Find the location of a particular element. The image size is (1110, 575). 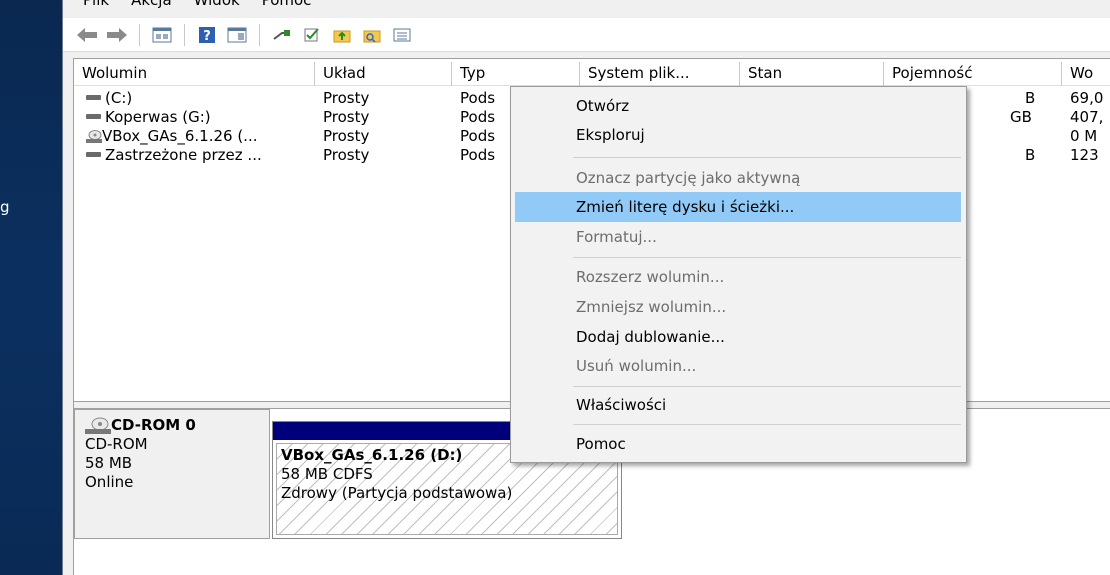

volume-free: 69,0 is located at coordinates (1087, 98).